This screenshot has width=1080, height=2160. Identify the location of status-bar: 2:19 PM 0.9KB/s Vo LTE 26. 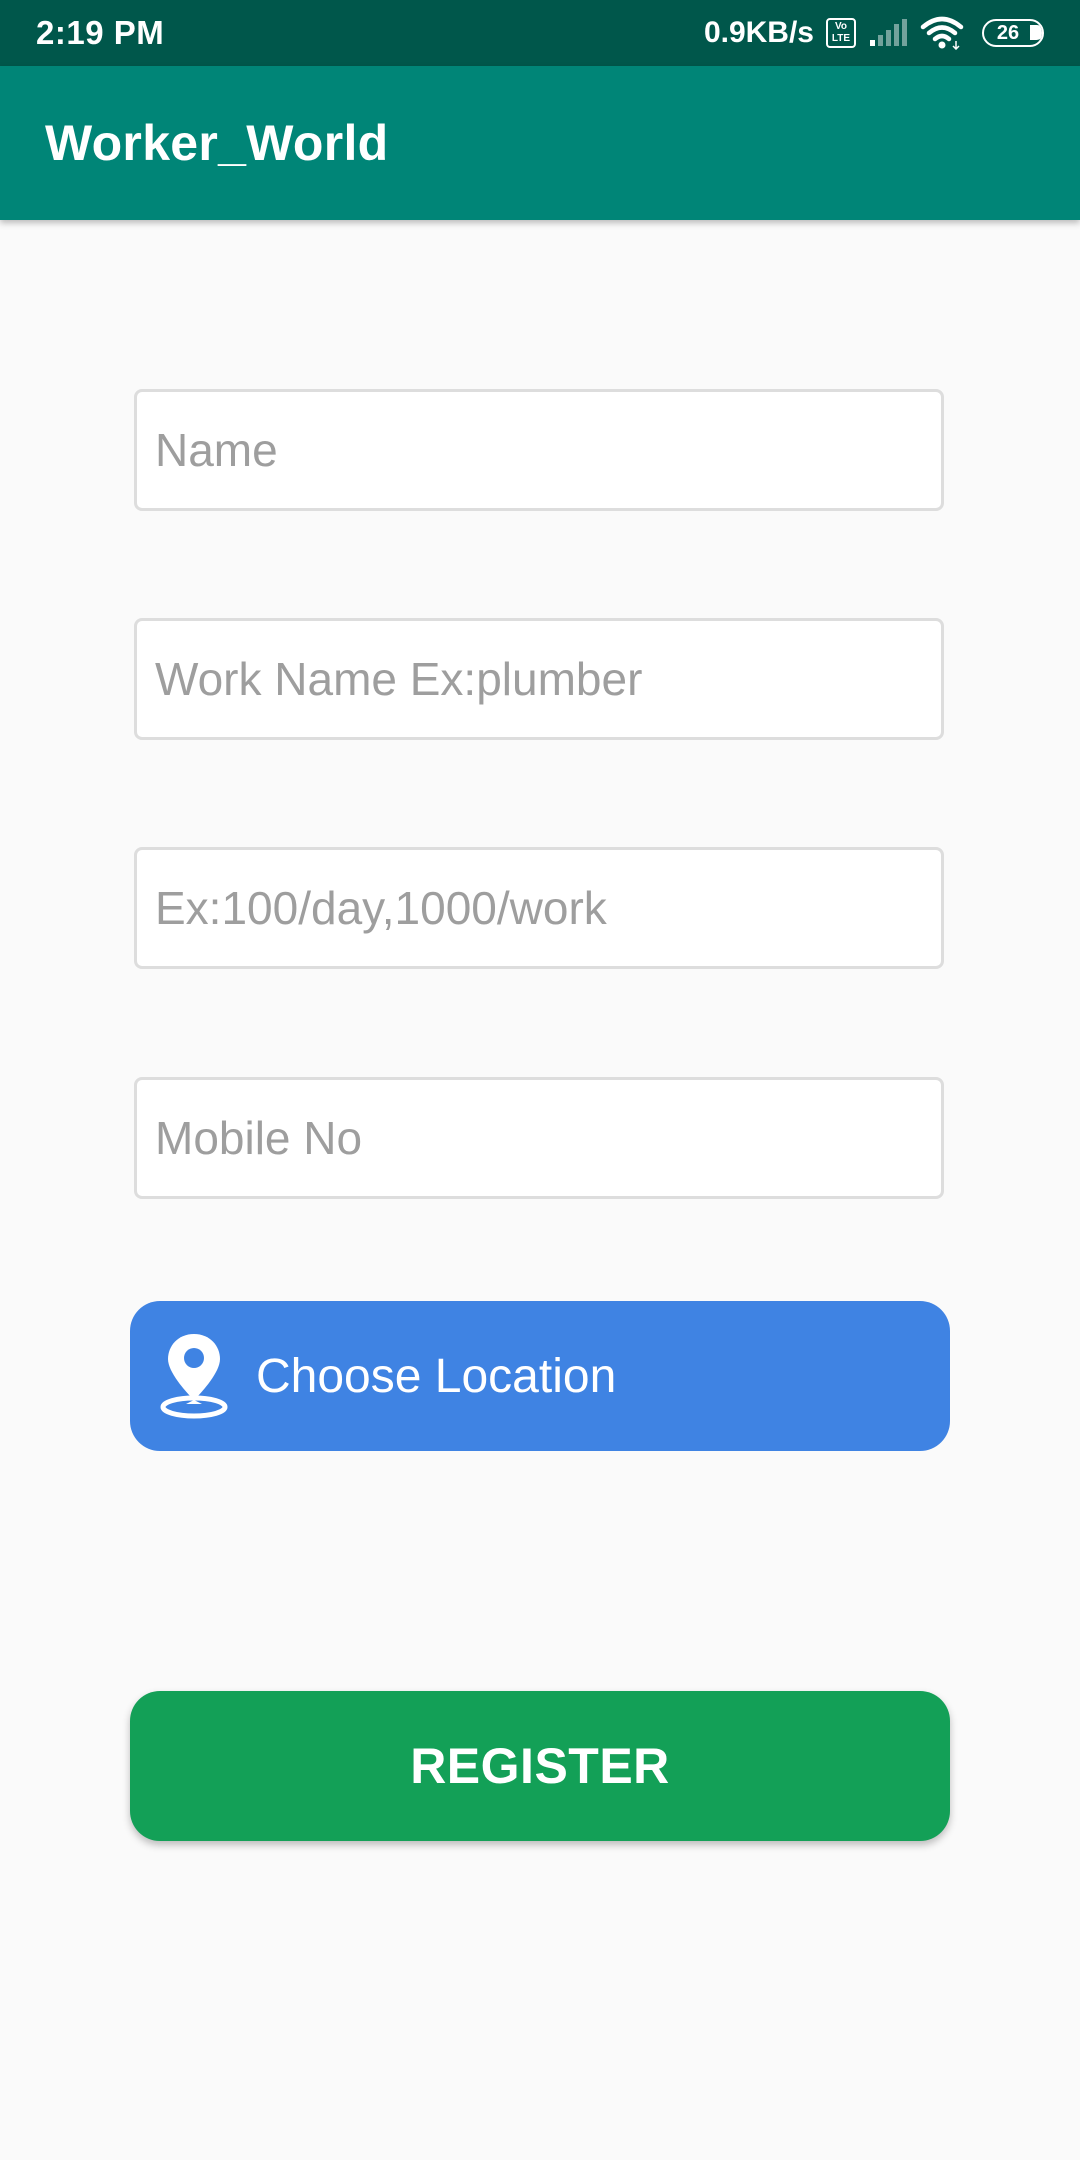
(540, 33).